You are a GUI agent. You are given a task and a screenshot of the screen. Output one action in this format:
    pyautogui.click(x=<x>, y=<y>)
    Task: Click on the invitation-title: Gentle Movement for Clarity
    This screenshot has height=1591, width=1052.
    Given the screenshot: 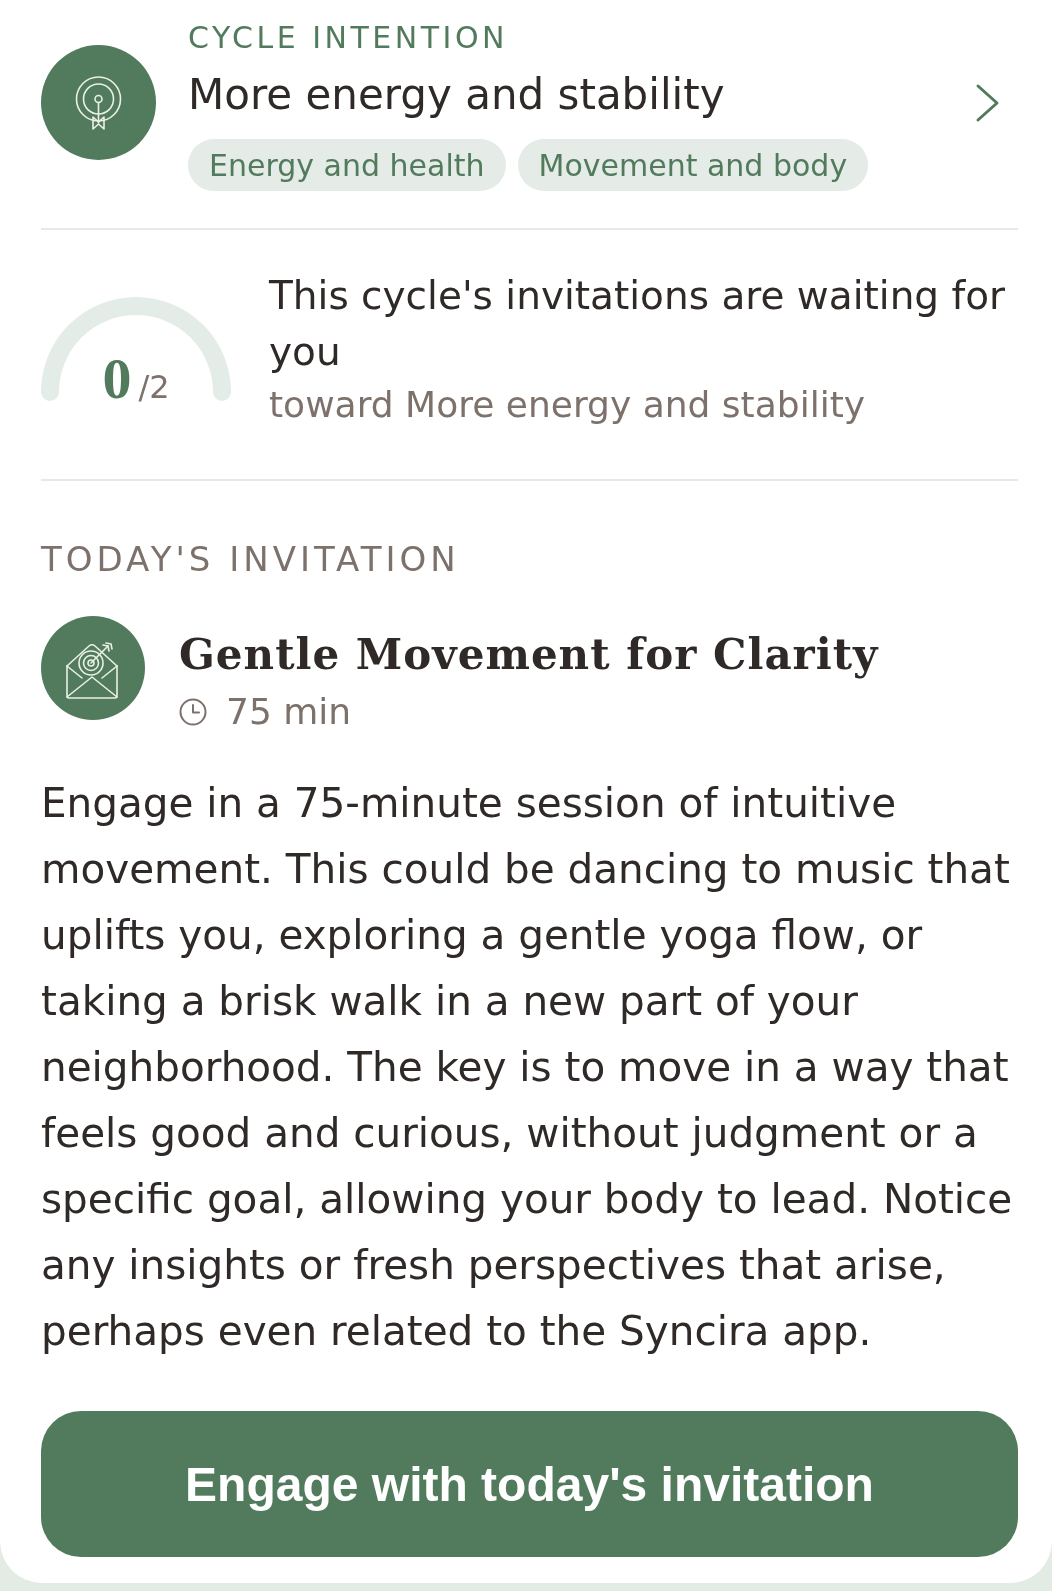 What is the action you would take?
    pyautogui.click(x=529, y=654)
    